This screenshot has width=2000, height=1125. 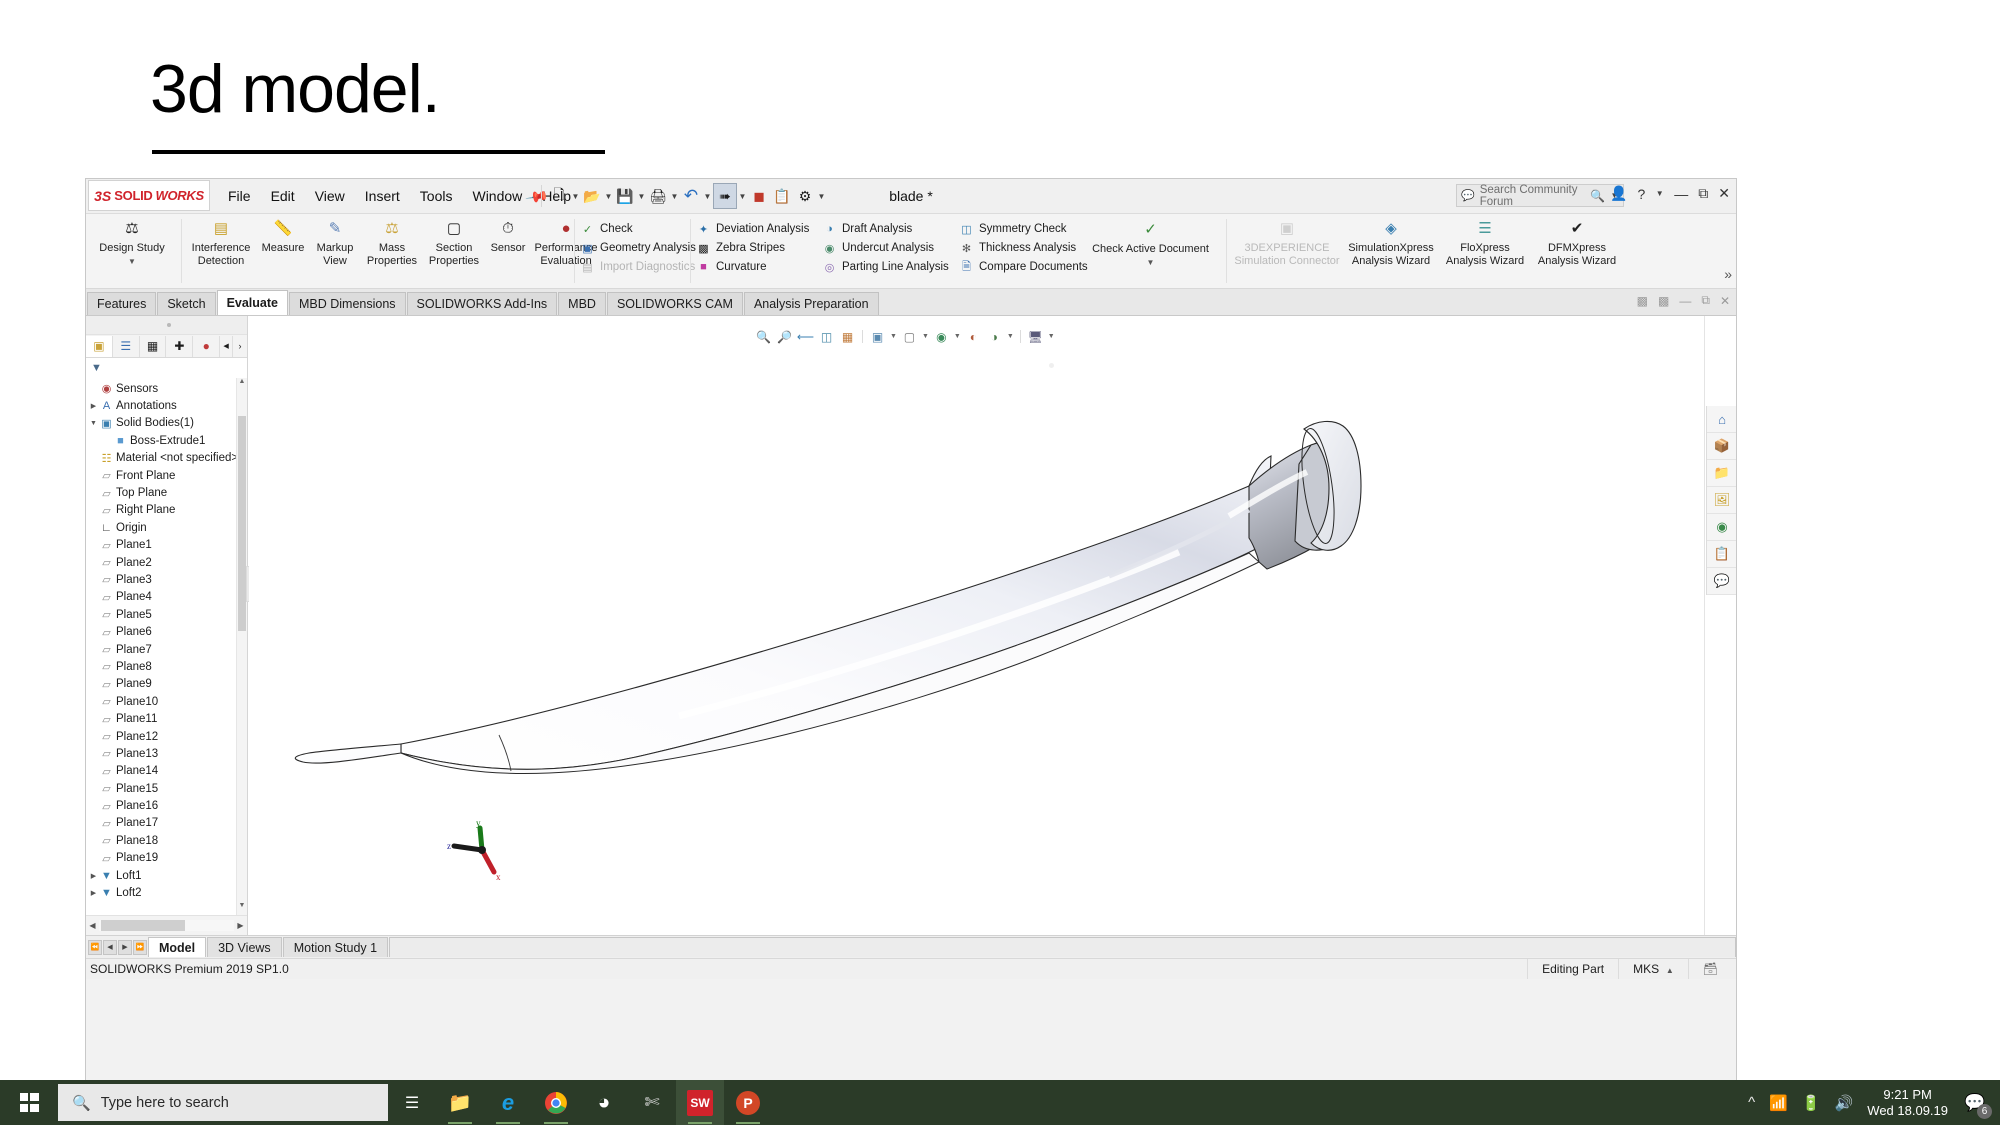 What do you see at coordinates (867, 229) in the screenshot?
I see `draft-analysis-button: ◑ Draft Analysis` at bounding box center [867, 229].